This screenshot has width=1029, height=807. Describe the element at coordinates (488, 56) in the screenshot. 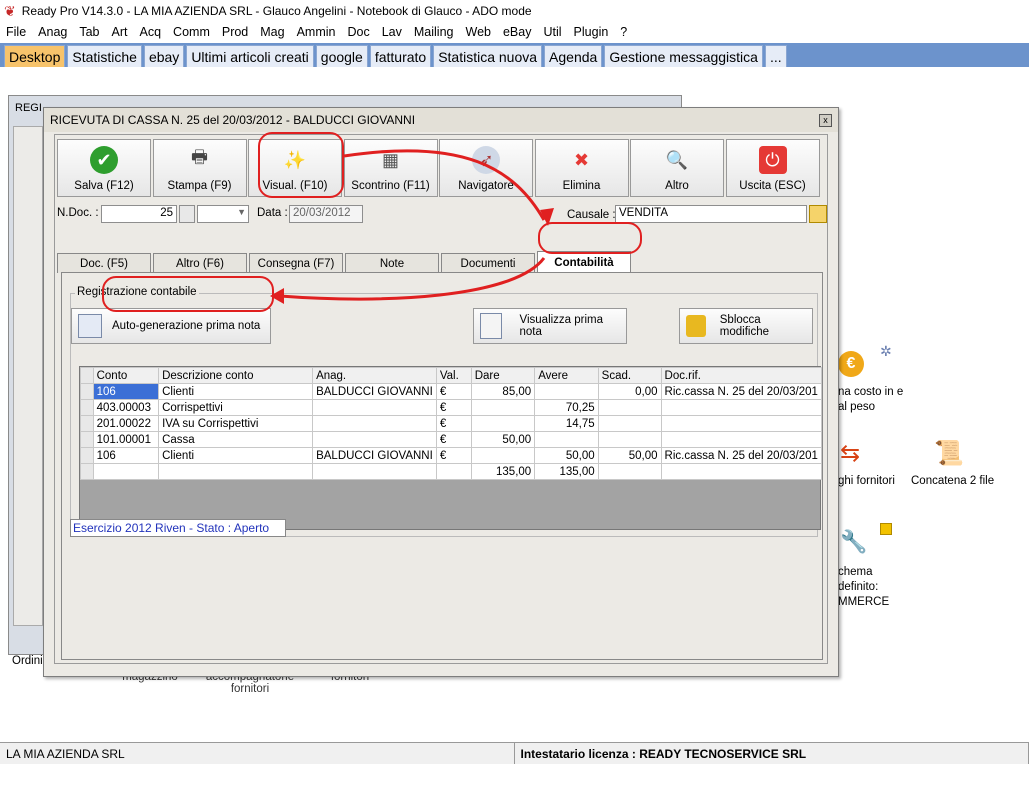

I see `tab-6: Statistica nuova` at that location.